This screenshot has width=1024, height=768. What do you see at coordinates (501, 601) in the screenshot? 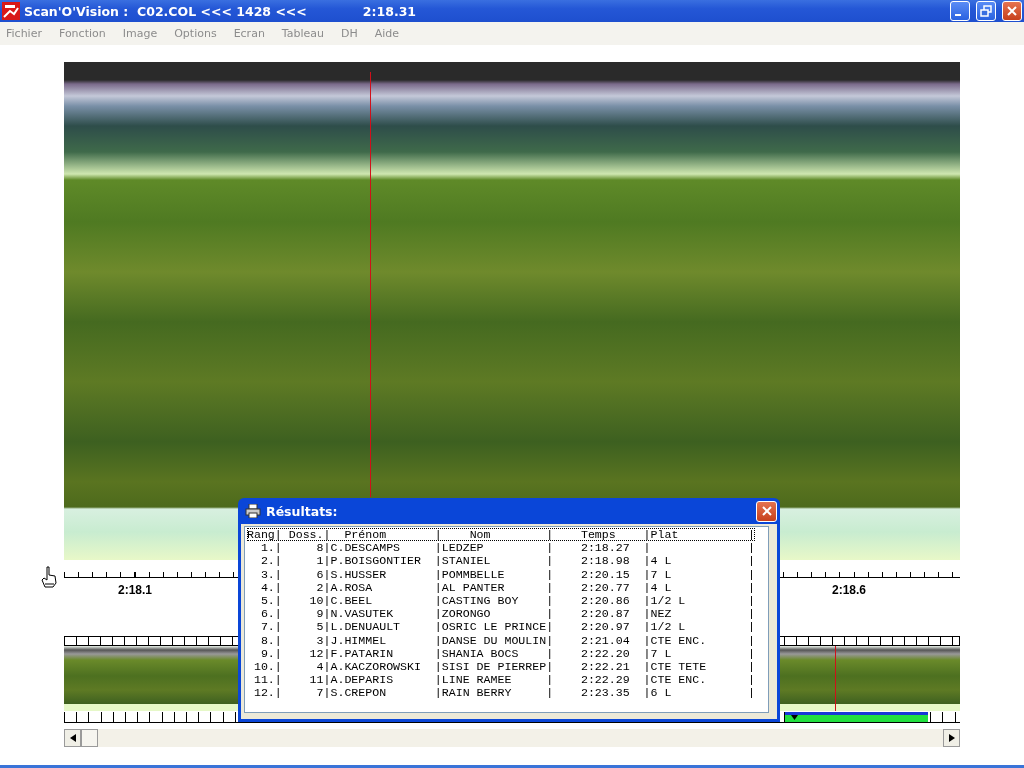
I see `result-row: 5.| 10|C.BEEL |CASTING BOY | 2:20.86 |1/2 L |` at bounding box center [501, 601].